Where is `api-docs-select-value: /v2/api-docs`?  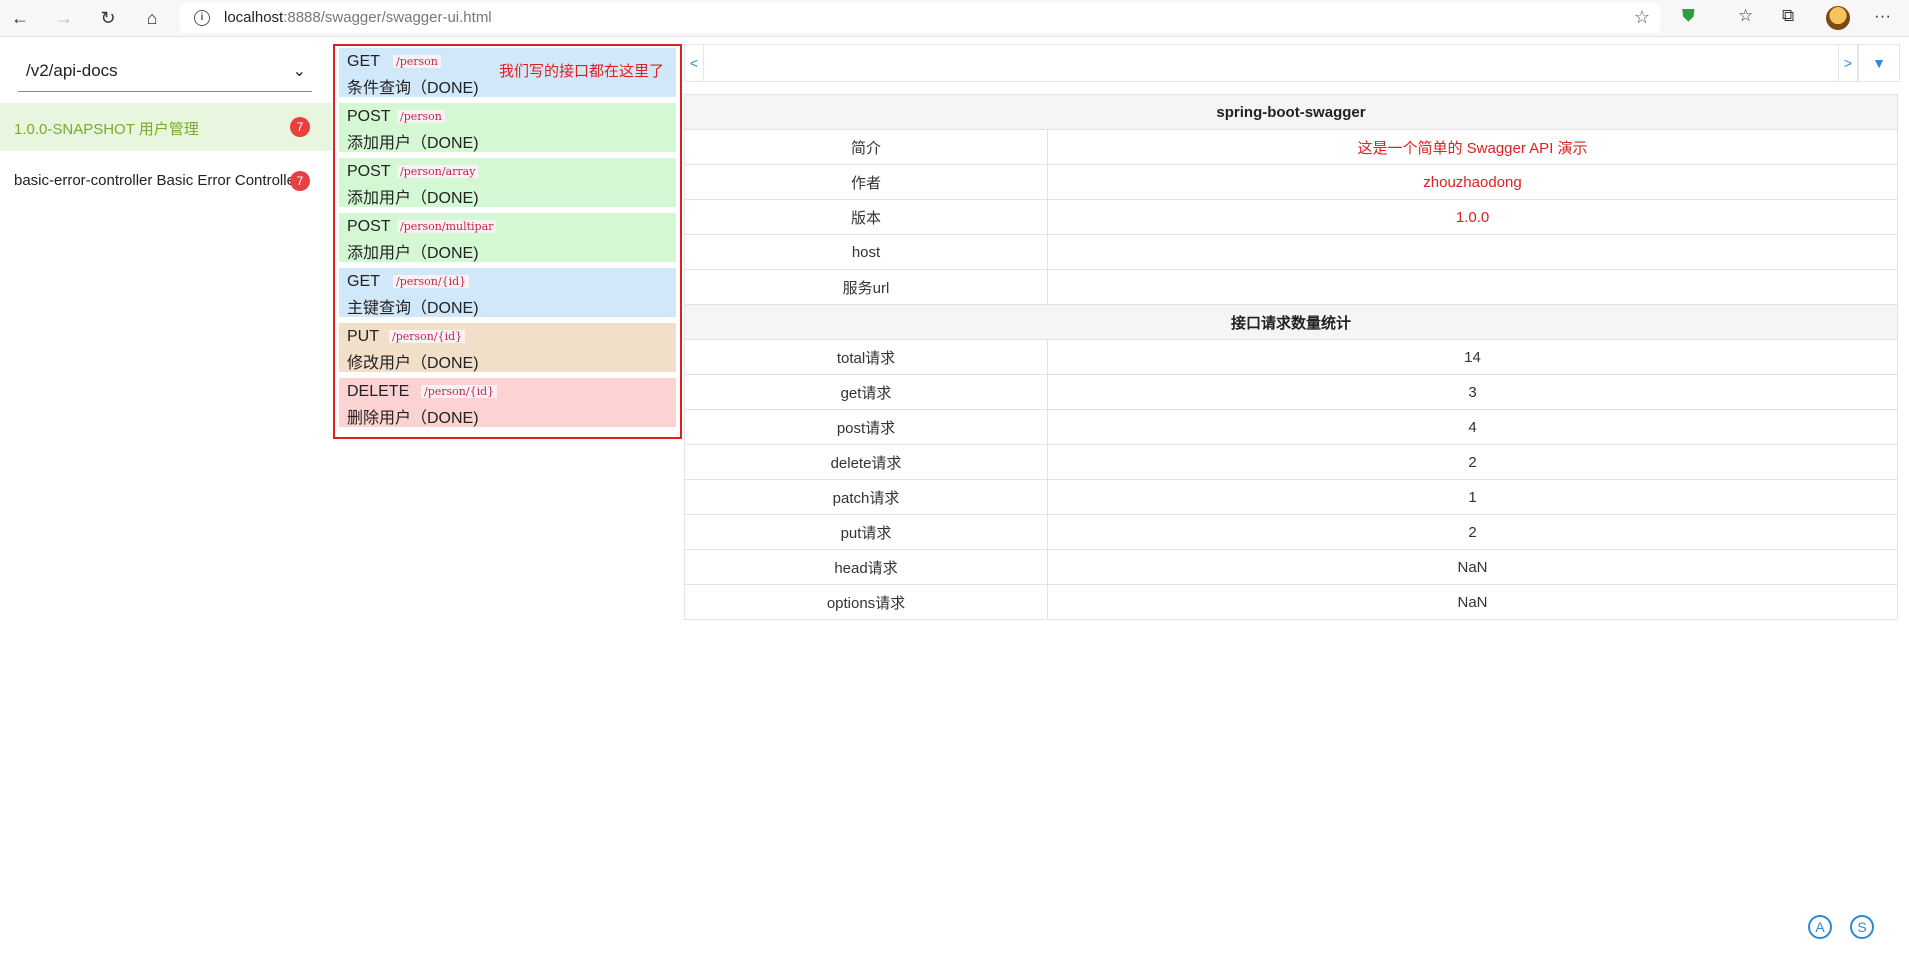 api-docs-select-value: /v2/api-docs is located at coordinates (72, 70).